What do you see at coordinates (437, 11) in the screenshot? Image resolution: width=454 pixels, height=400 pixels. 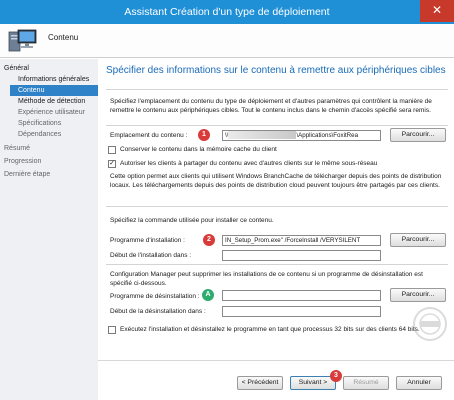 I see `close-button: ✕` at bounding box center [437, 11].